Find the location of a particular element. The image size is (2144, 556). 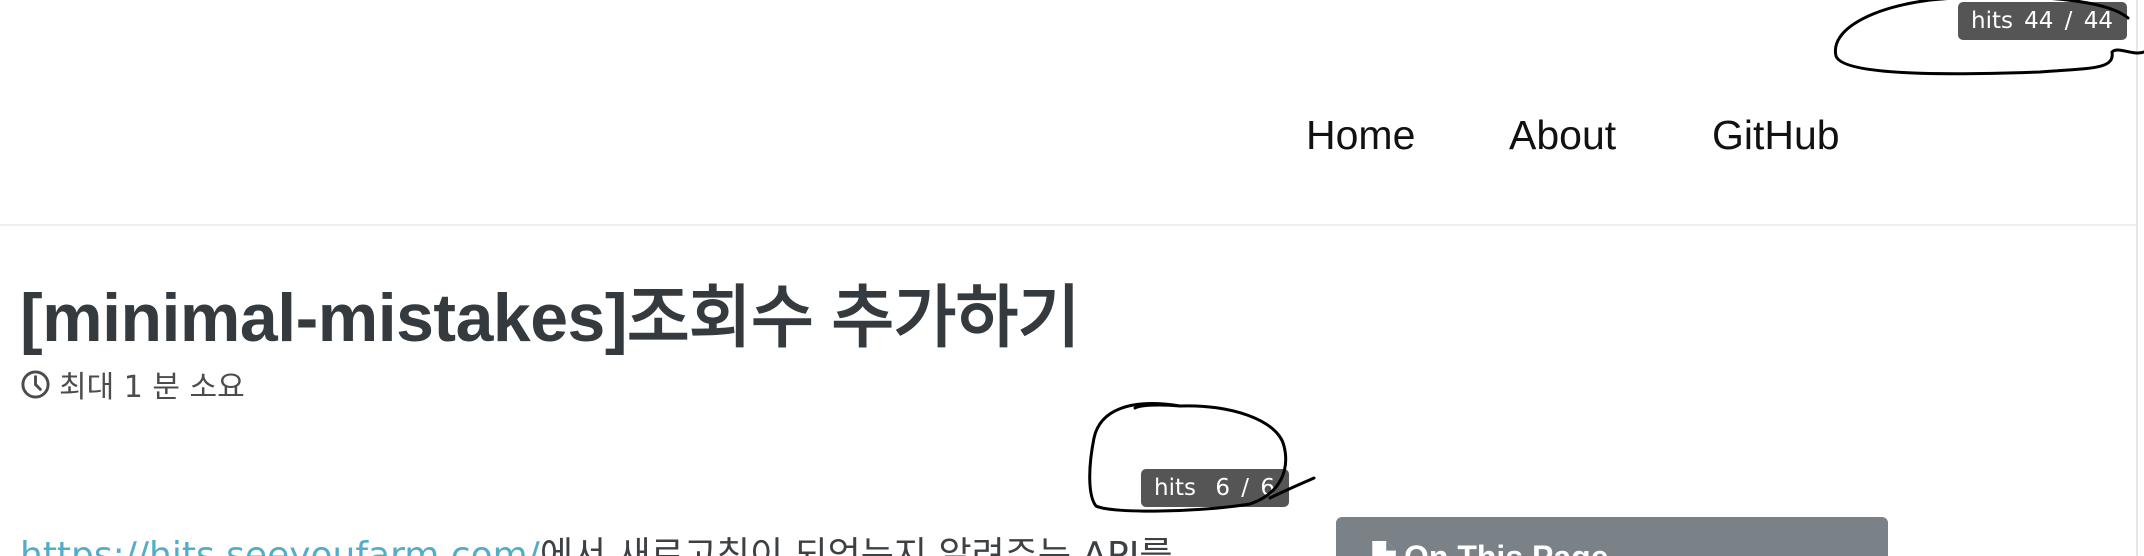

site-hits-label: hits is located at coordinates (1992, 21).